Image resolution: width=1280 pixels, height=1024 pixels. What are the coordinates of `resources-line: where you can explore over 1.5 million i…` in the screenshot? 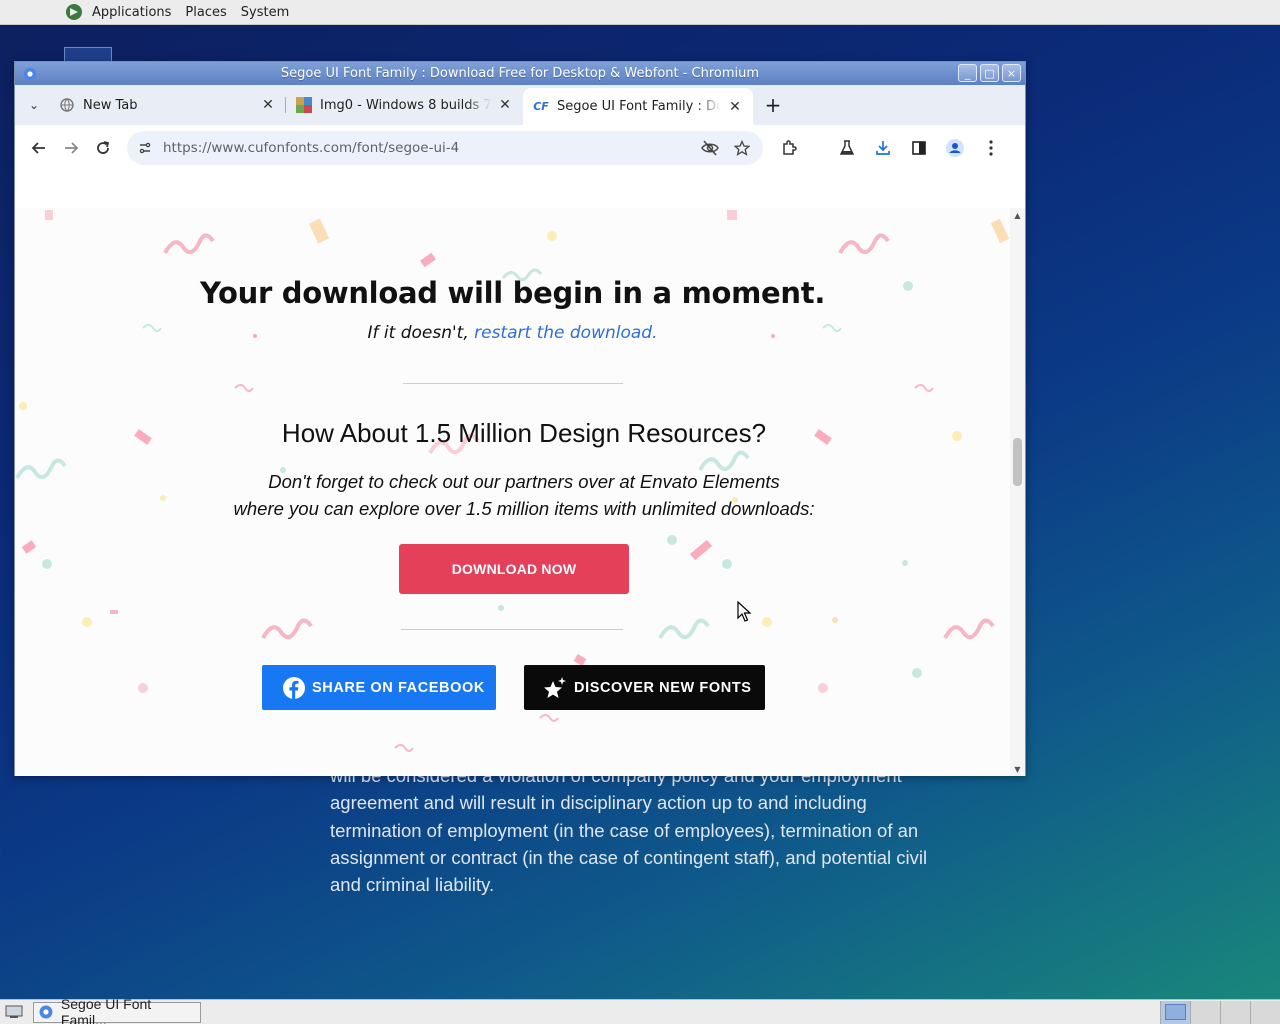 It's located at (524, 508).